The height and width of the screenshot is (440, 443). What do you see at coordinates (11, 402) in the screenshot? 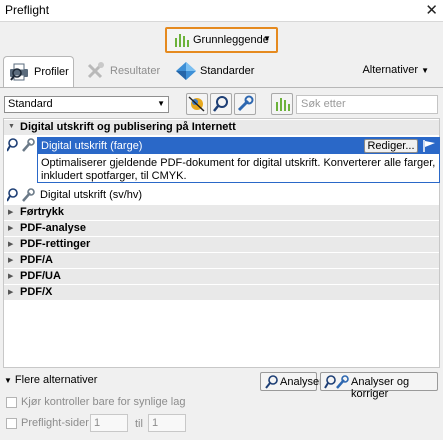
I see `visible-layers-checkbox` at bounding box center [11, 402].